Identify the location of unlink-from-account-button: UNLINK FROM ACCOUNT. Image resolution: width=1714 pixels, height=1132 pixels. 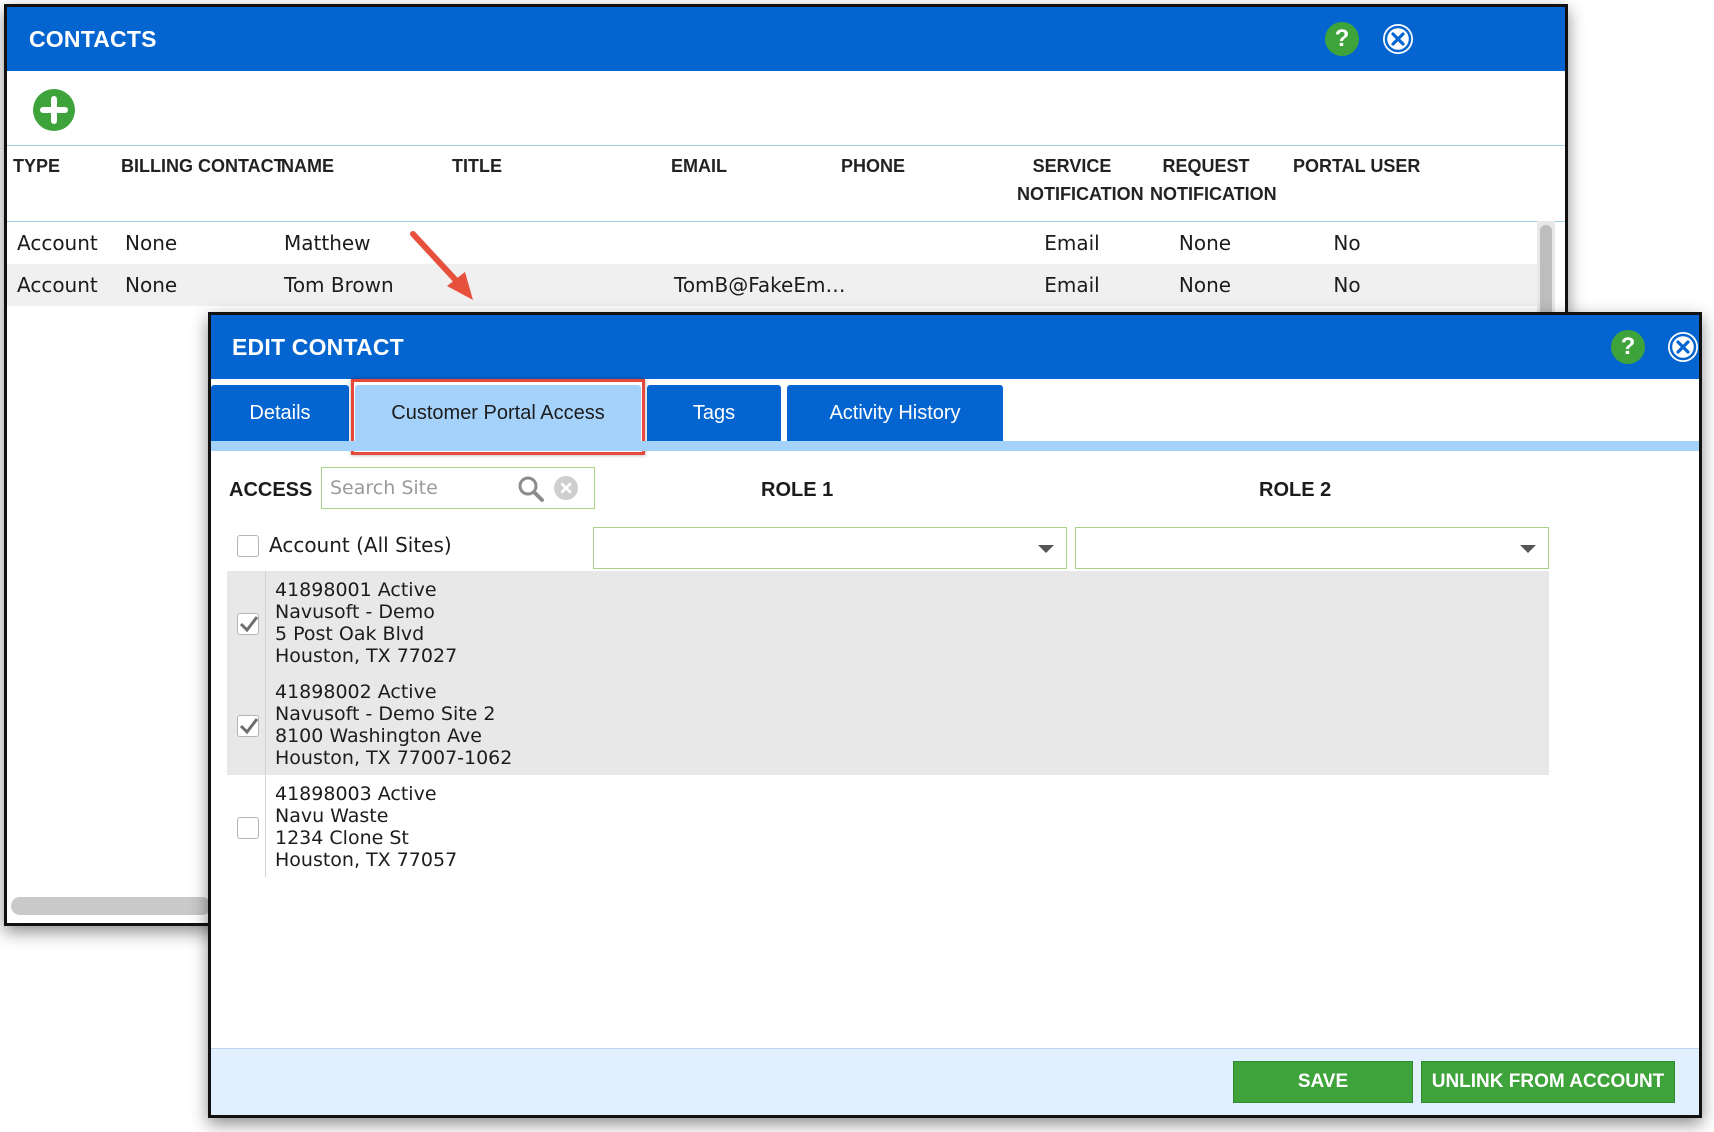
(1548, 1082).